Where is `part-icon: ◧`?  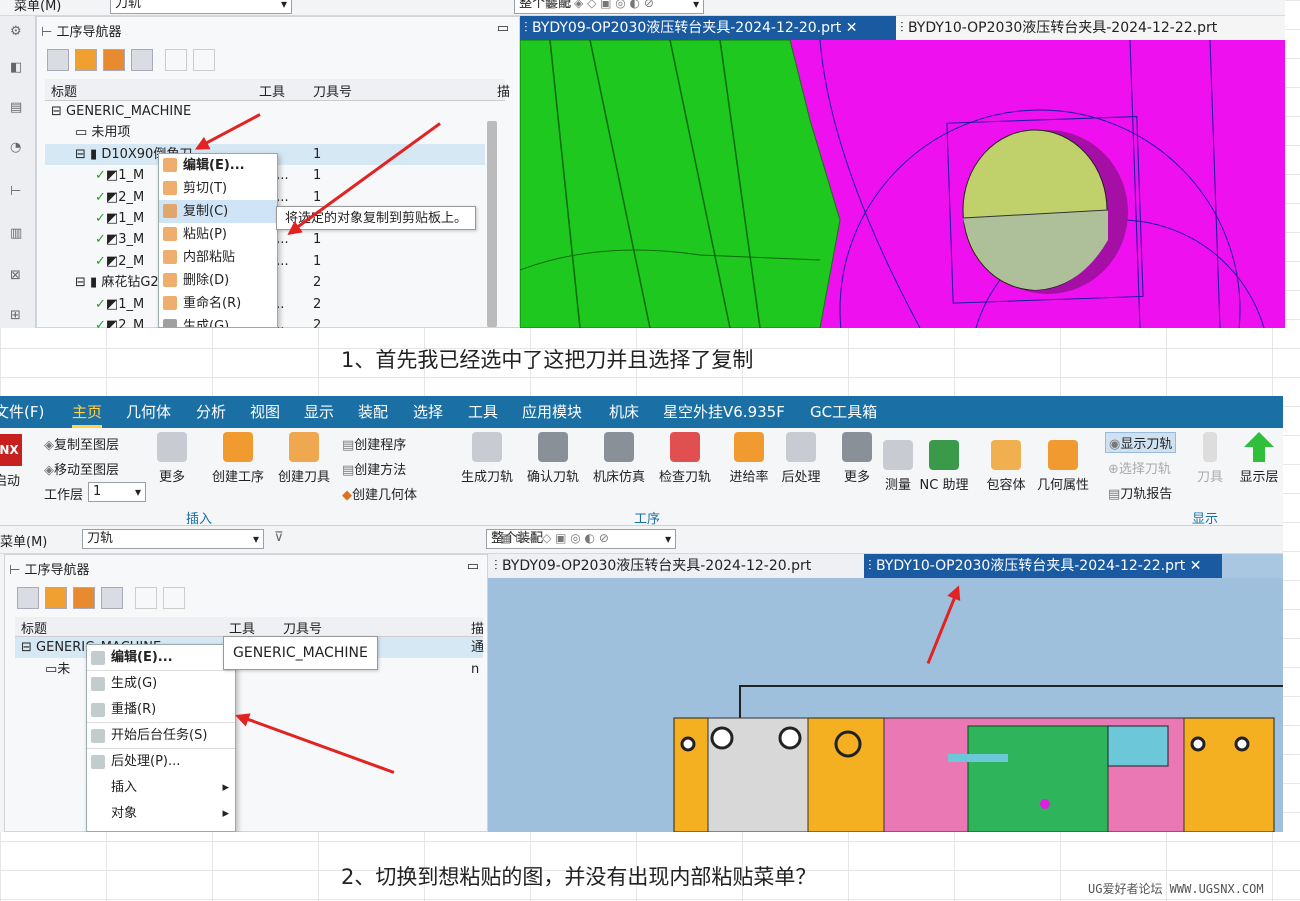
part-icon: ◧ is located at coordinates (16, 67).